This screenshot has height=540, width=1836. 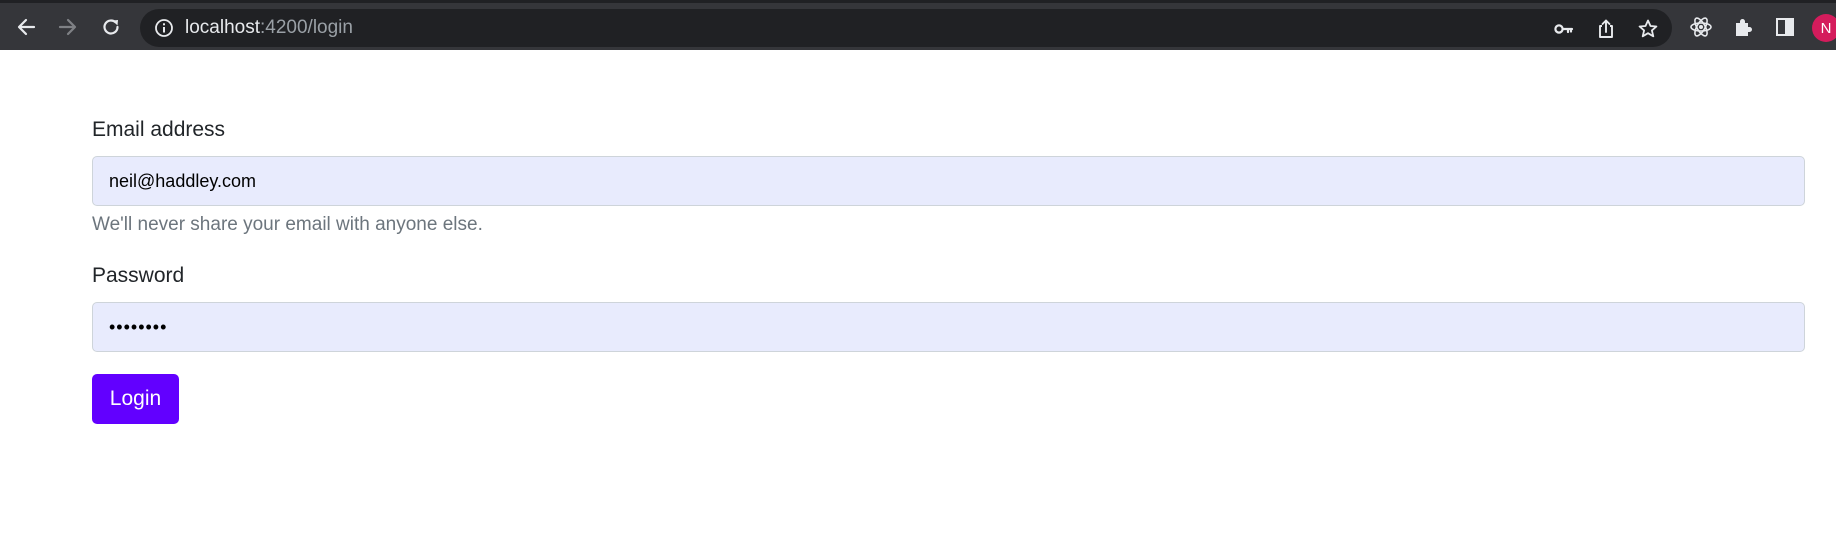 I want to click on react-devtools-button, so click(x=1701, y=27).